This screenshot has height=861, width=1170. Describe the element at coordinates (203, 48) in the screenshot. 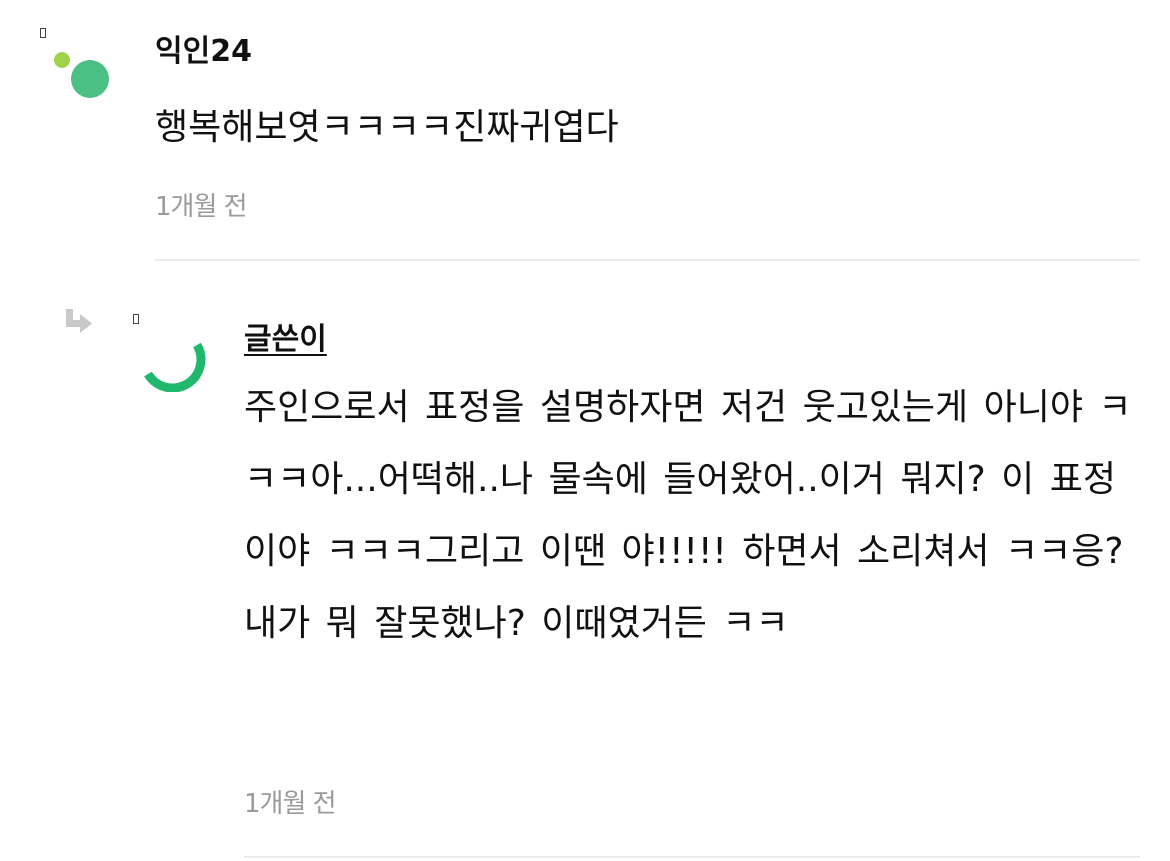

I see `comment-author: 익인24` at that location.